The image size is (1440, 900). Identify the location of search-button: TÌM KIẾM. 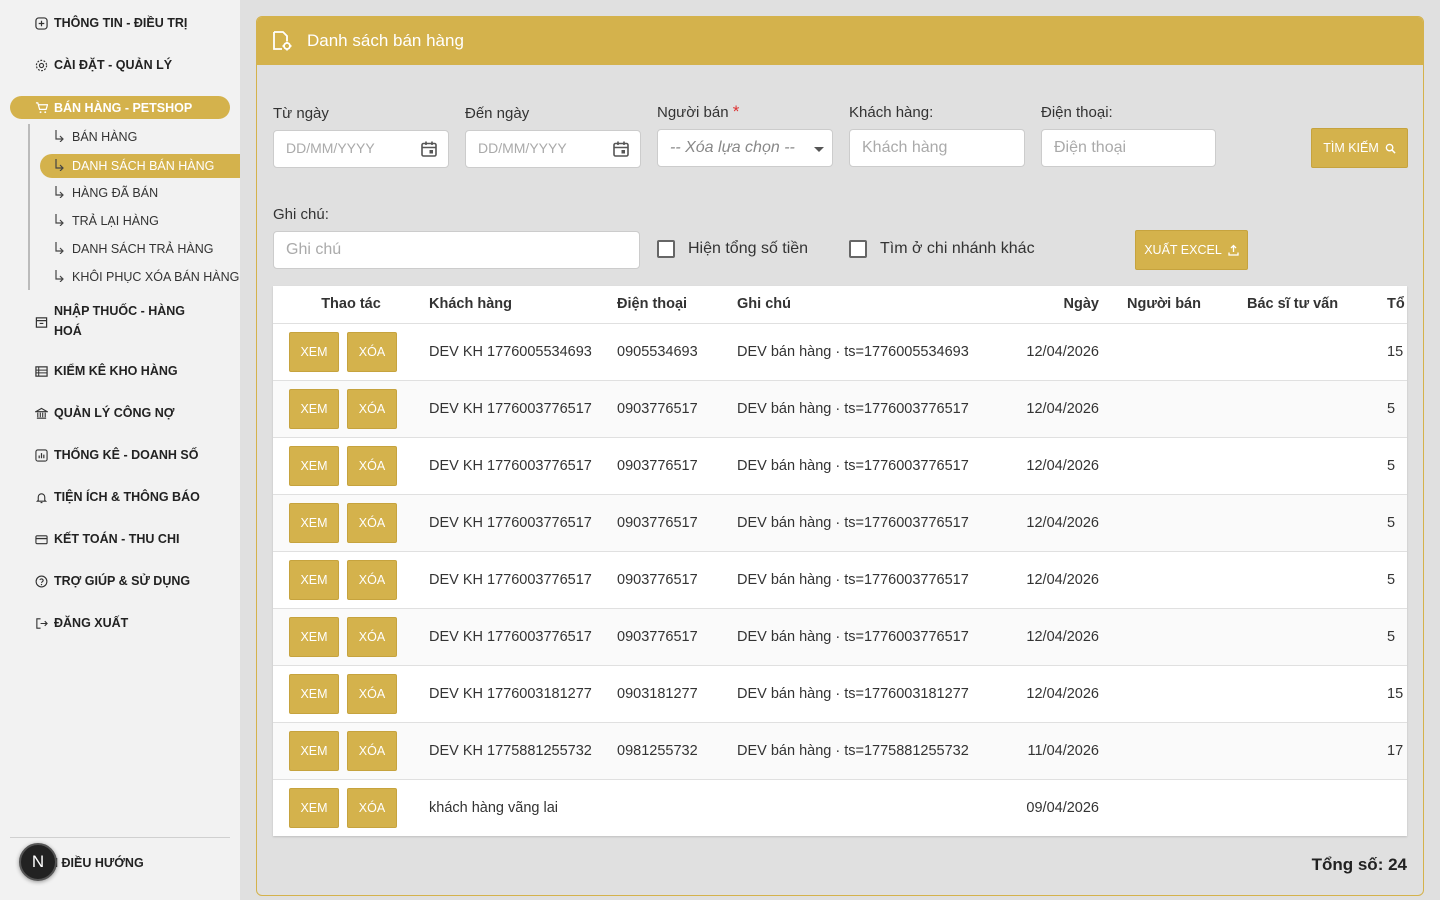
(1359, 148).